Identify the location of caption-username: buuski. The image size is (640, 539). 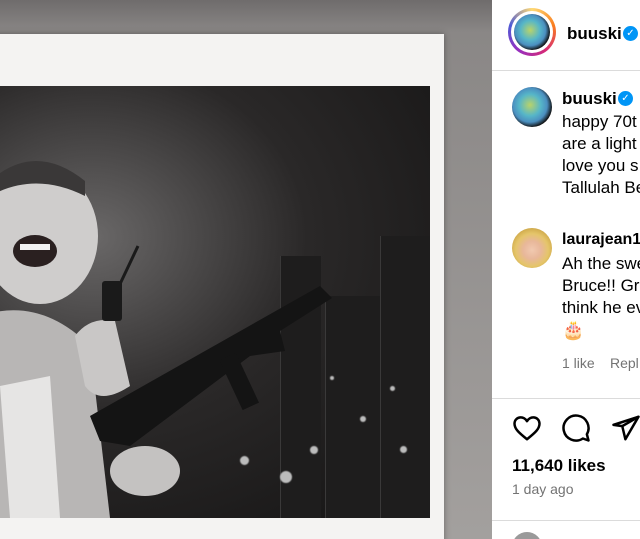
(589, 99).